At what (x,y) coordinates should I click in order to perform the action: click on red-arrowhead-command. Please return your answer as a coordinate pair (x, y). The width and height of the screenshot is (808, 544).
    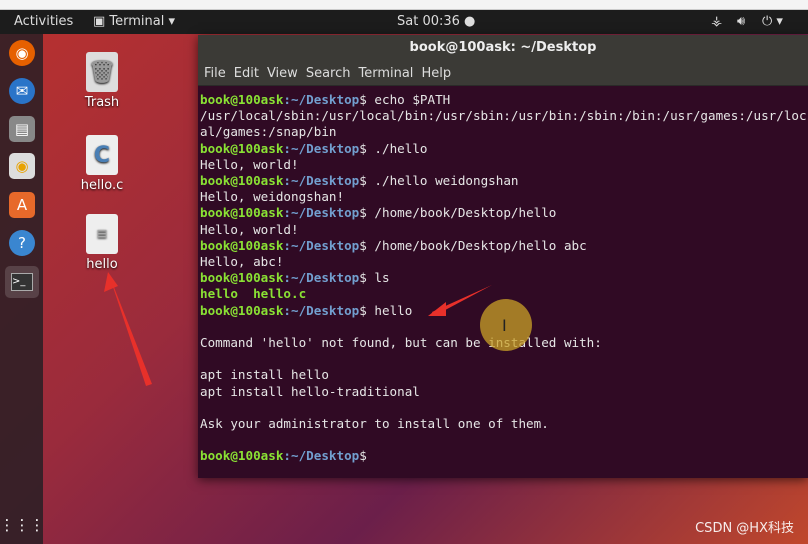
    Looking at the image, I should click on (437, 309).